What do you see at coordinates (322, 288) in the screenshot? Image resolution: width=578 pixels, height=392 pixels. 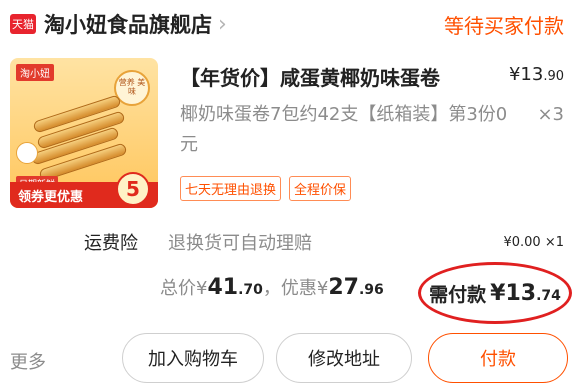 I see `discount-currency: ¥` at bounding box center [322, 288].